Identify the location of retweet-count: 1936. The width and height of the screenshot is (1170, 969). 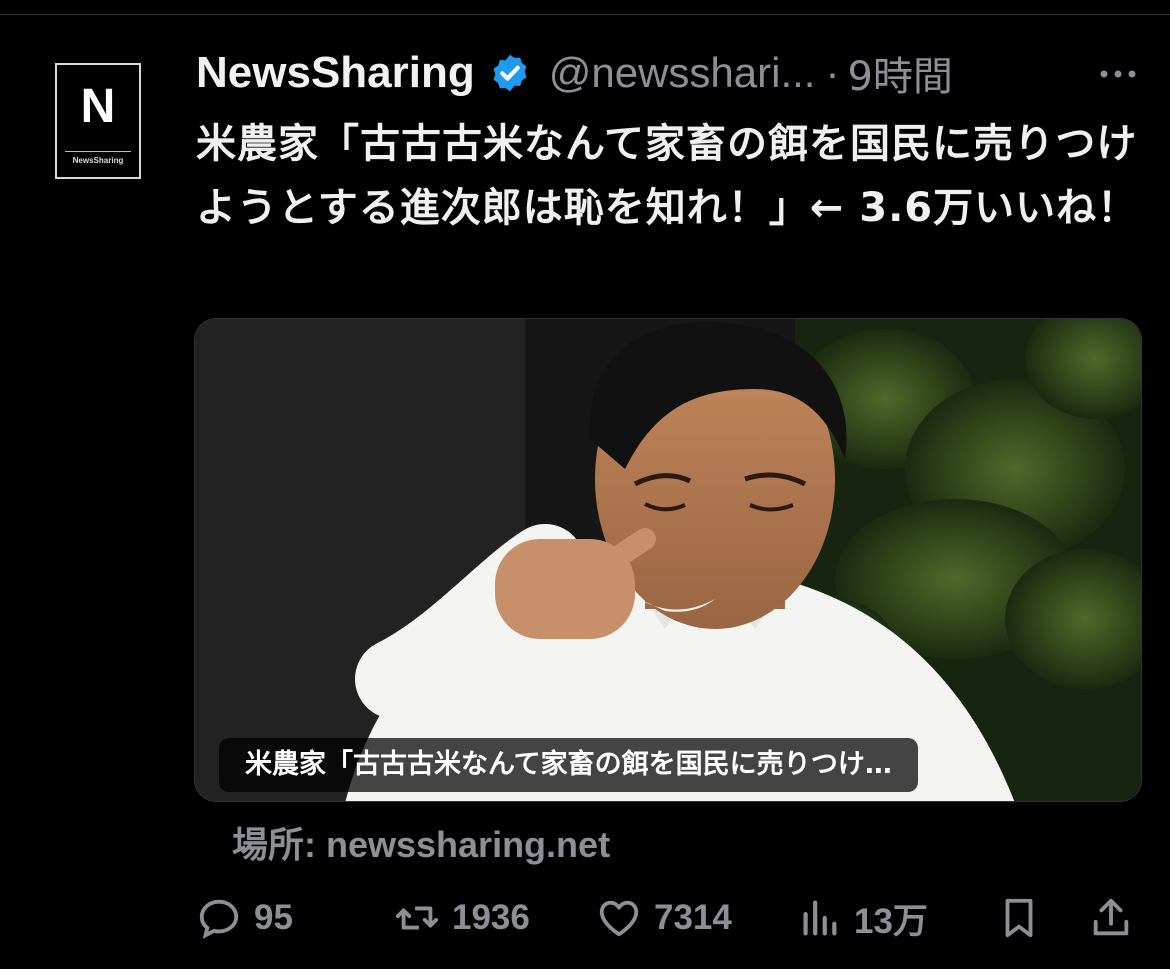
(491, 917).